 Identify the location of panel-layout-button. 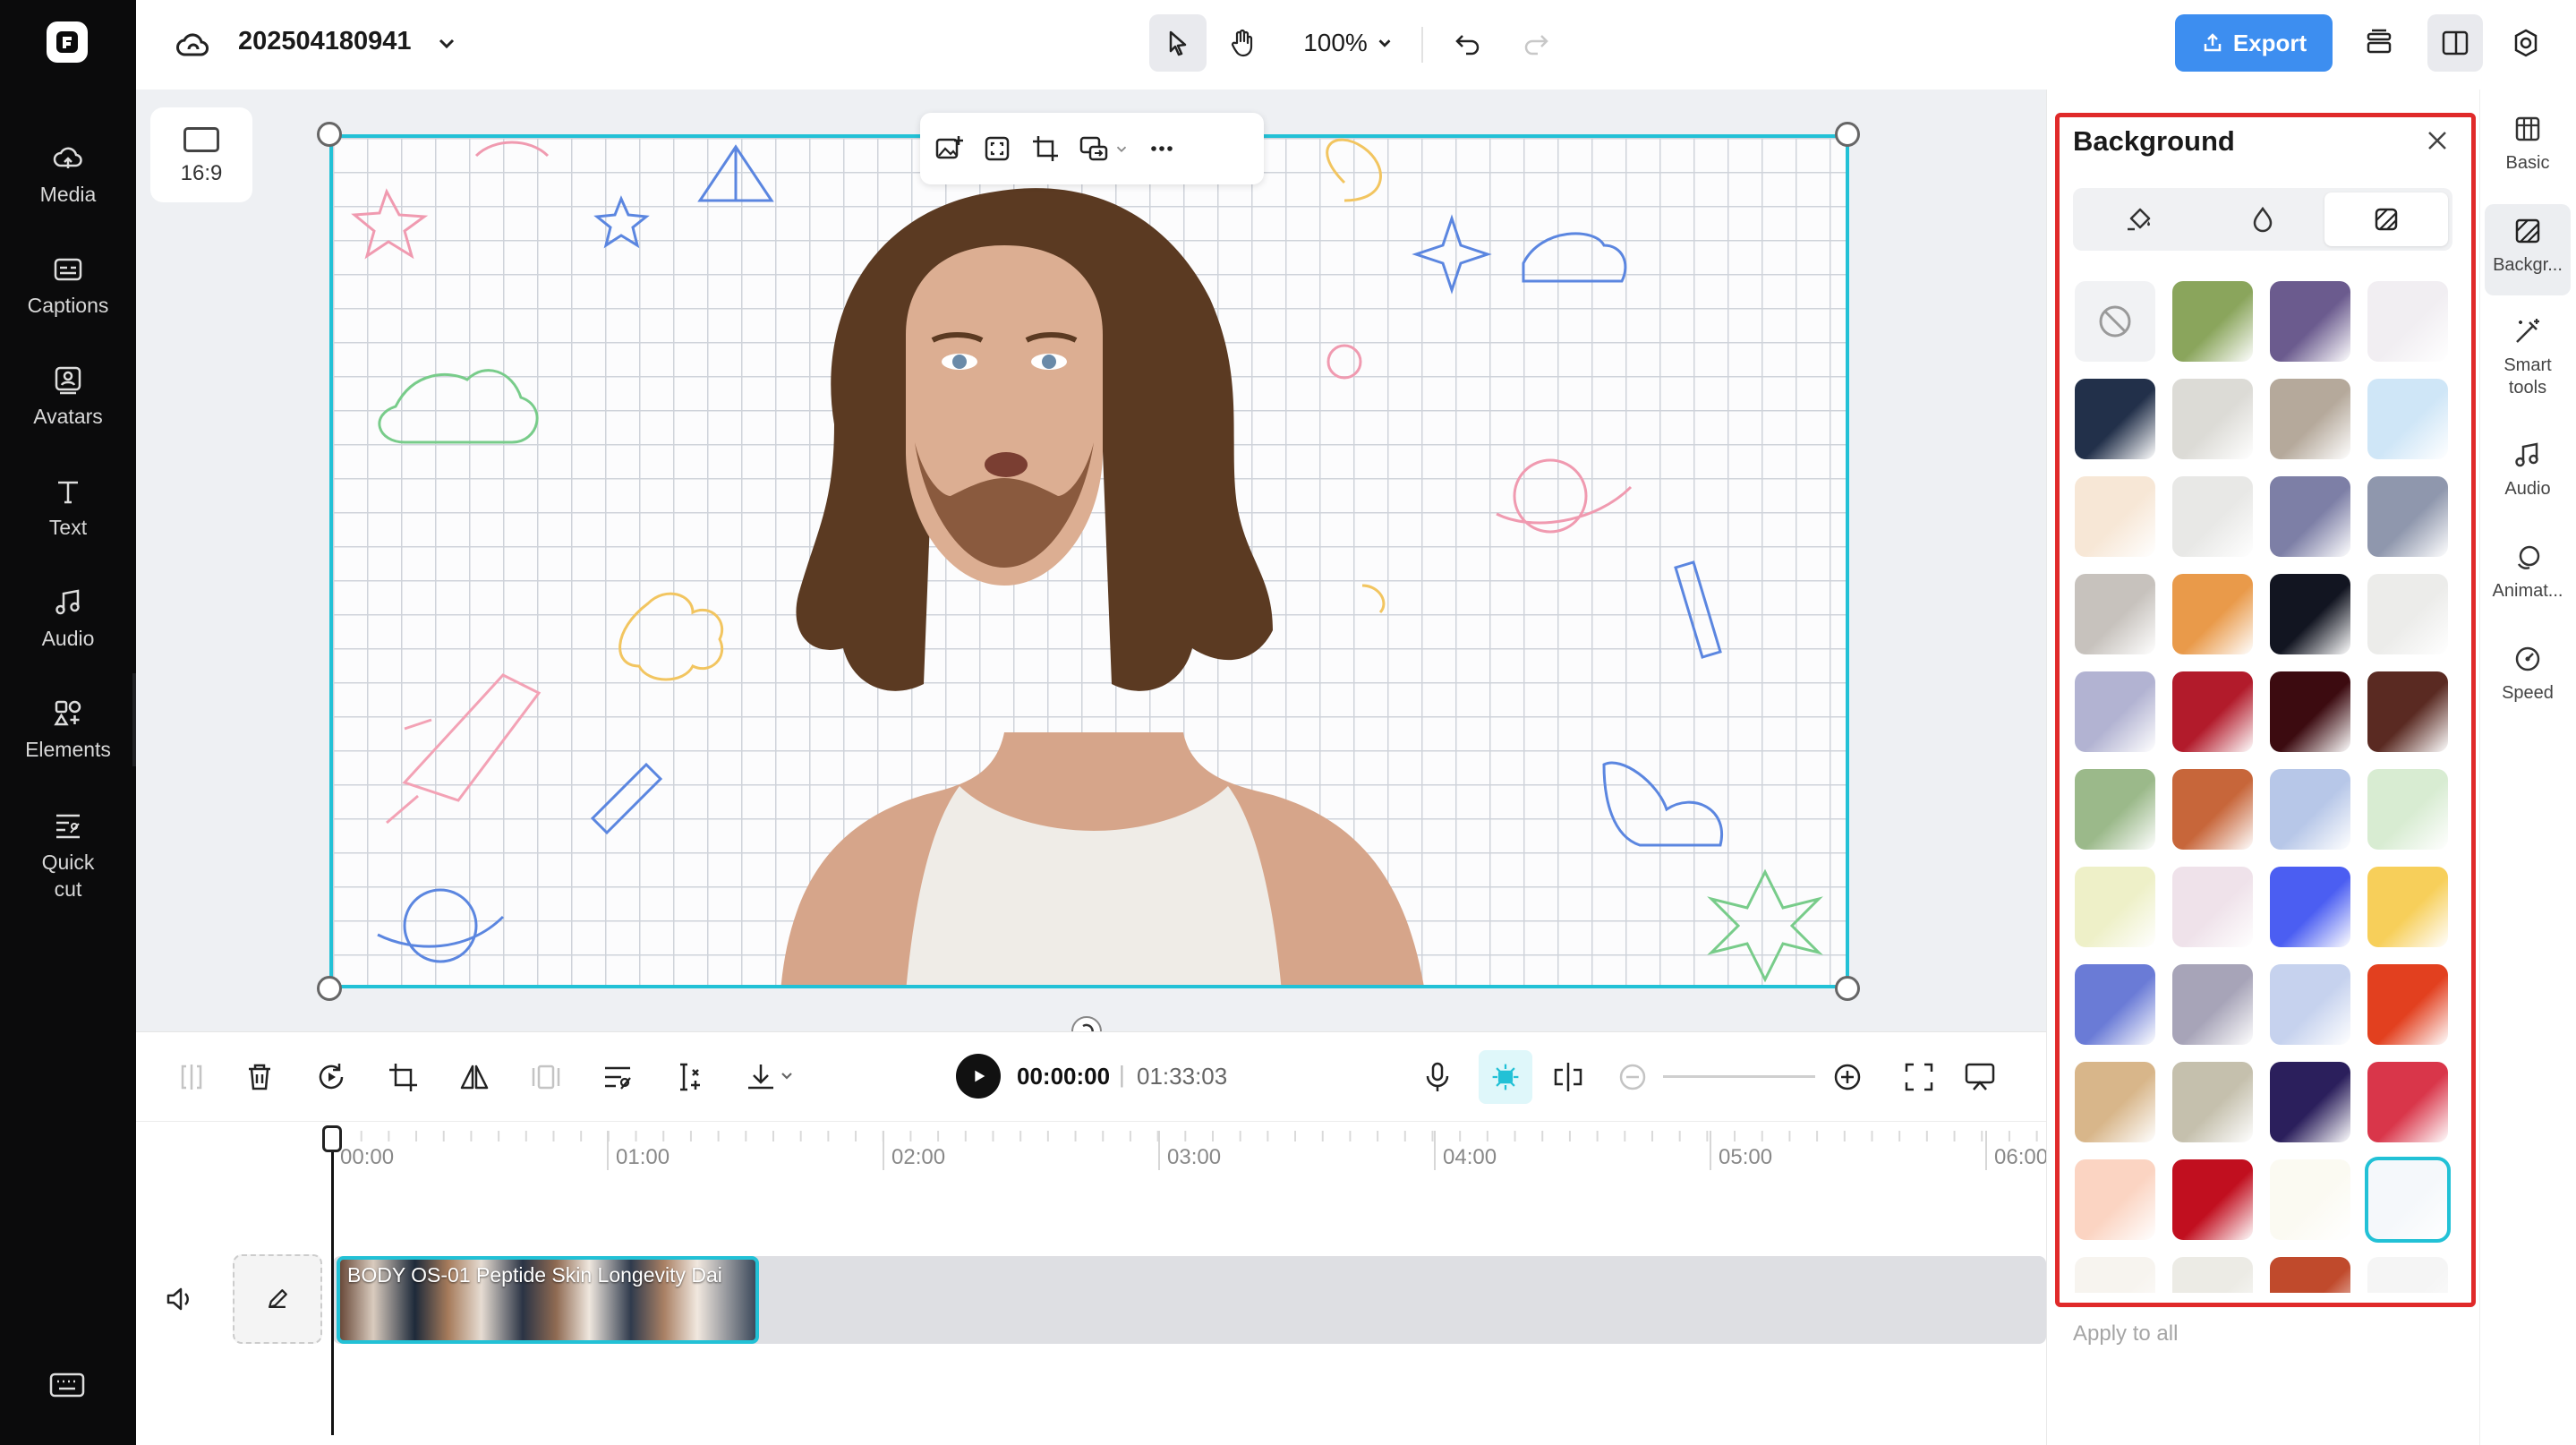
(2455, 43).